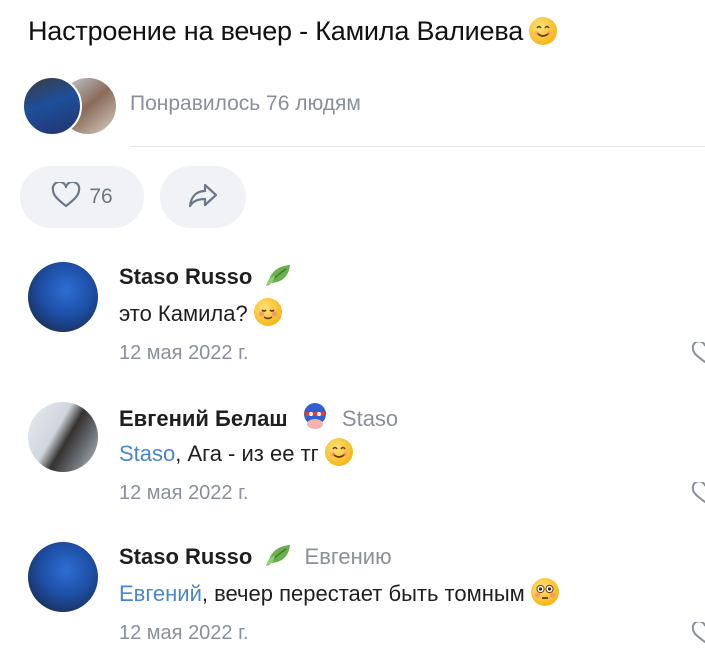  What do you see at coordinates (339, 592) in the screenshot?
I see `comment-text: Евгений, вечер перестает быть томным` at bounding box center [339, 592].